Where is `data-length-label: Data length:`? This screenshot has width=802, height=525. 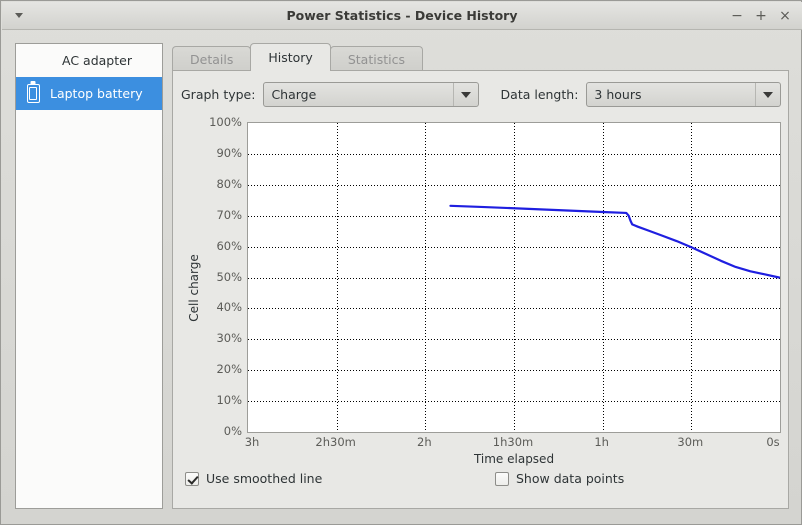 data-length-label: Data length: is located at coordinates (539, 94).